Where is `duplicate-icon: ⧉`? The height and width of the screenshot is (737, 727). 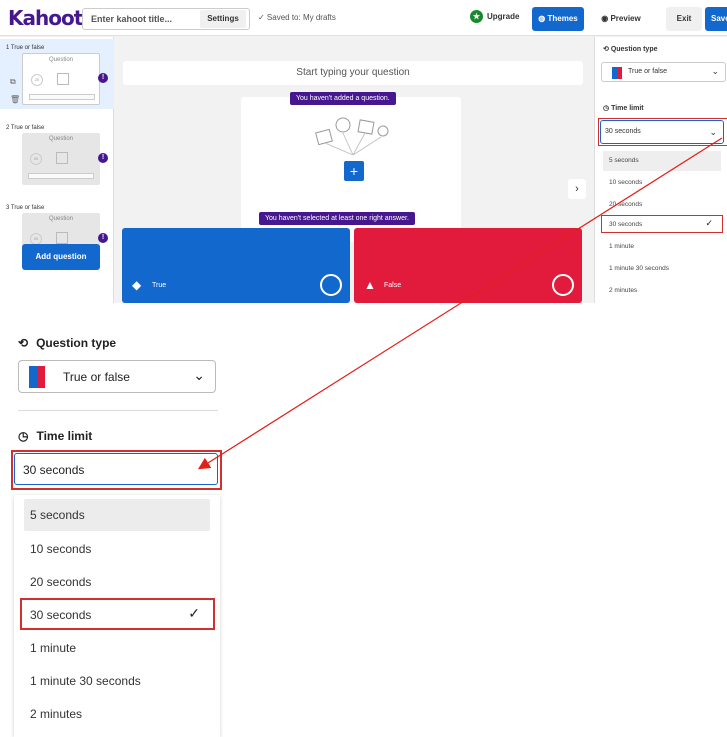
duplicate-icon: ⧉ is located at coordinates (13, 82).